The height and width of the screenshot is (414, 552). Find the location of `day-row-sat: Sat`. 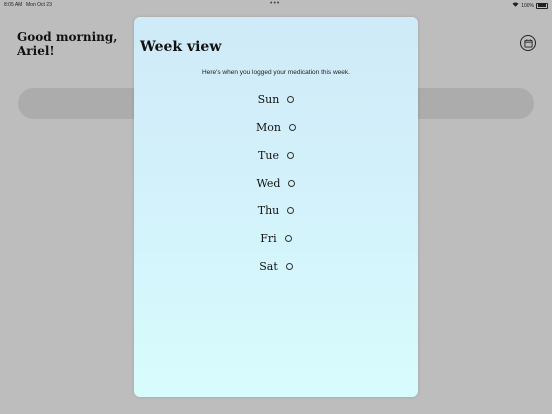

day-row-sat: Sat is located at coordinates (276, 266).